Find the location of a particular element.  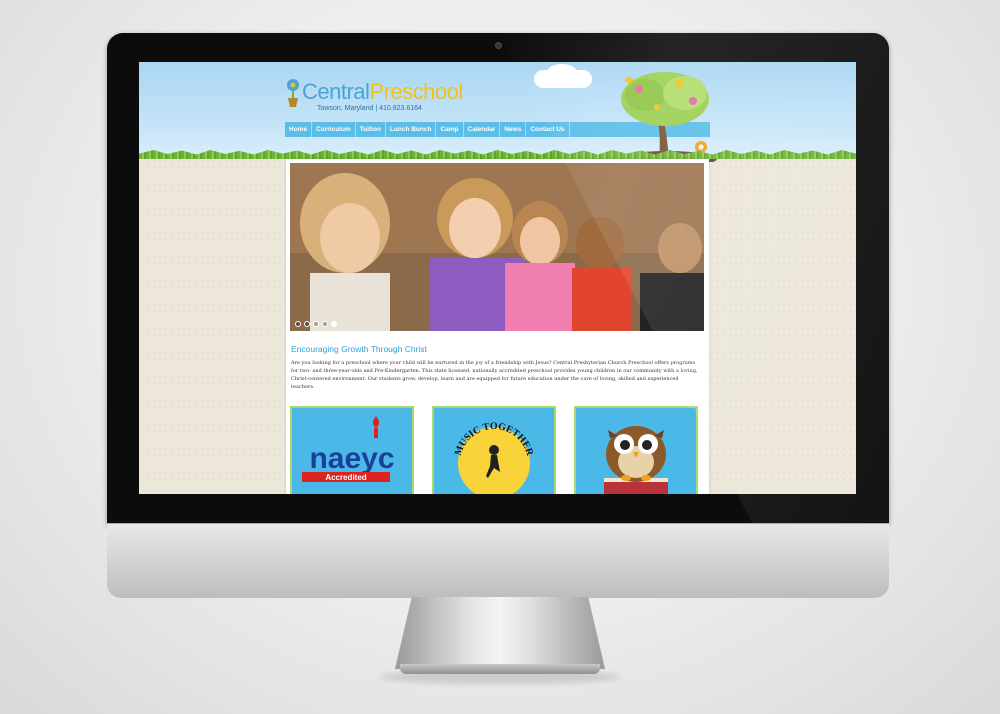

nav-contact-us: Contact Us is located at coordinates (548, 129).